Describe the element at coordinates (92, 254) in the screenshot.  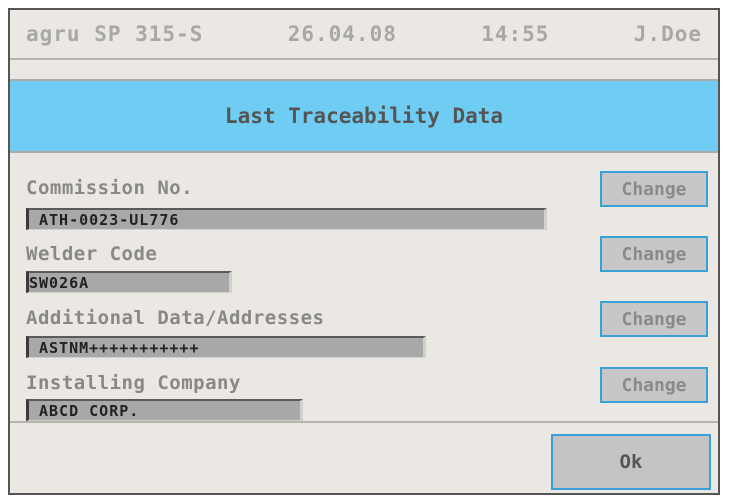
I see `welder-code-label: Welder Code` at that location.